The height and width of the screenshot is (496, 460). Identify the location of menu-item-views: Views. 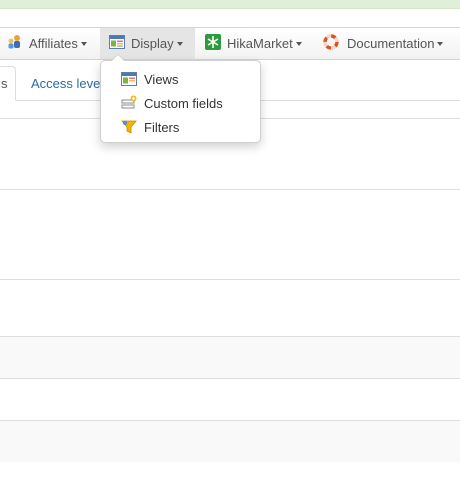
(180, 79).